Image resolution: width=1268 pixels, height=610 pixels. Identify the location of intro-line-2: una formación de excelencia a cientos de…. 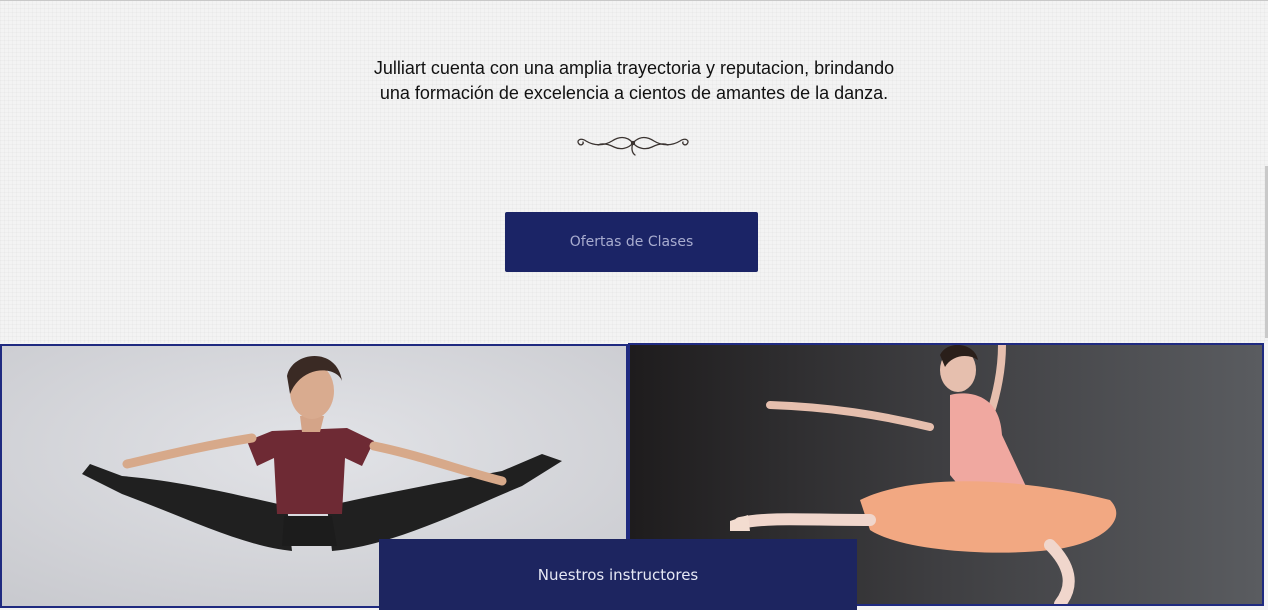
(634, 93).